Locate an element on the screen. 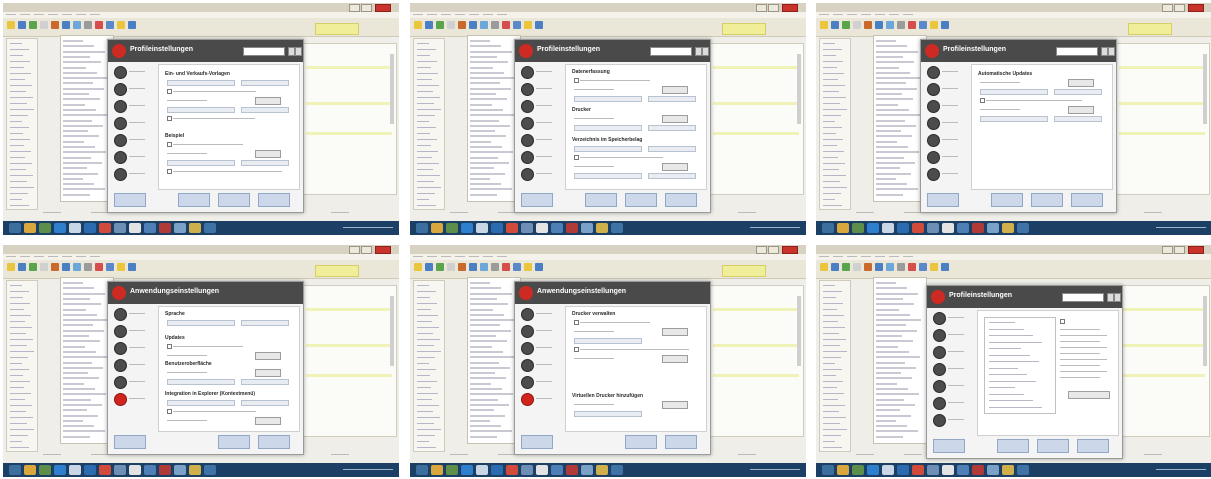 This screenshot has height=479, width=1211. highlighted-tab is located at coordinates (337, 271).